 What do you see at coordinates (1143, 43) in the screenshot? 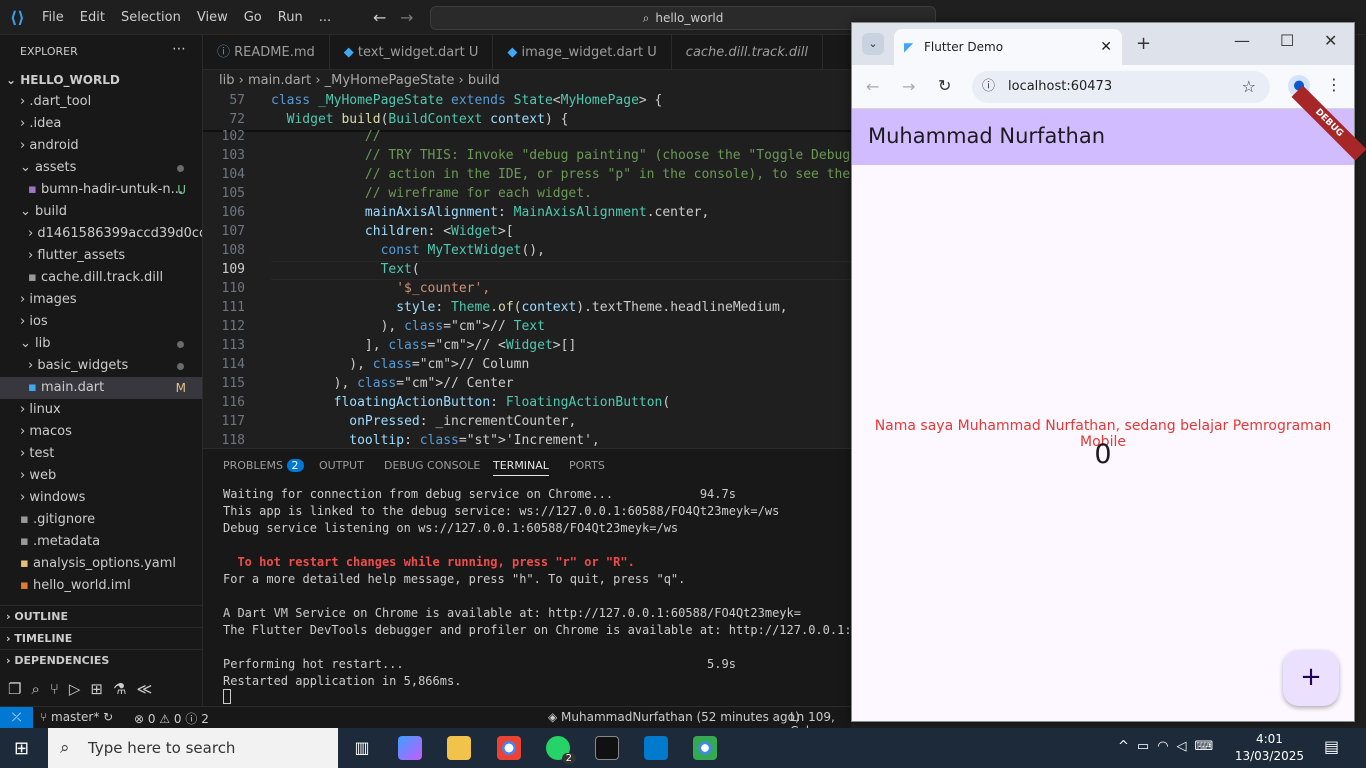
I see `new-tab-icon: +` at bounding box center [1143, 43].